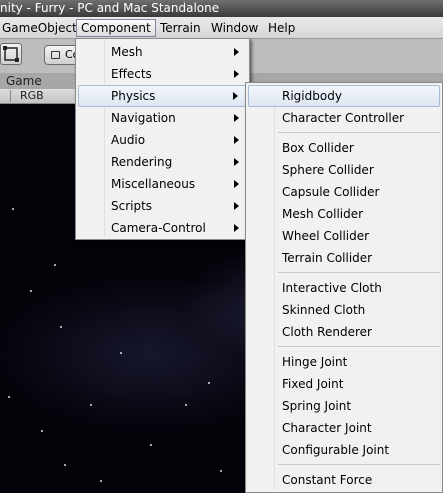  What do you see at coordinates (132, 206) in the screenshot?
I see `menu-item-label: Scripts` at bounding box center [132, 206].